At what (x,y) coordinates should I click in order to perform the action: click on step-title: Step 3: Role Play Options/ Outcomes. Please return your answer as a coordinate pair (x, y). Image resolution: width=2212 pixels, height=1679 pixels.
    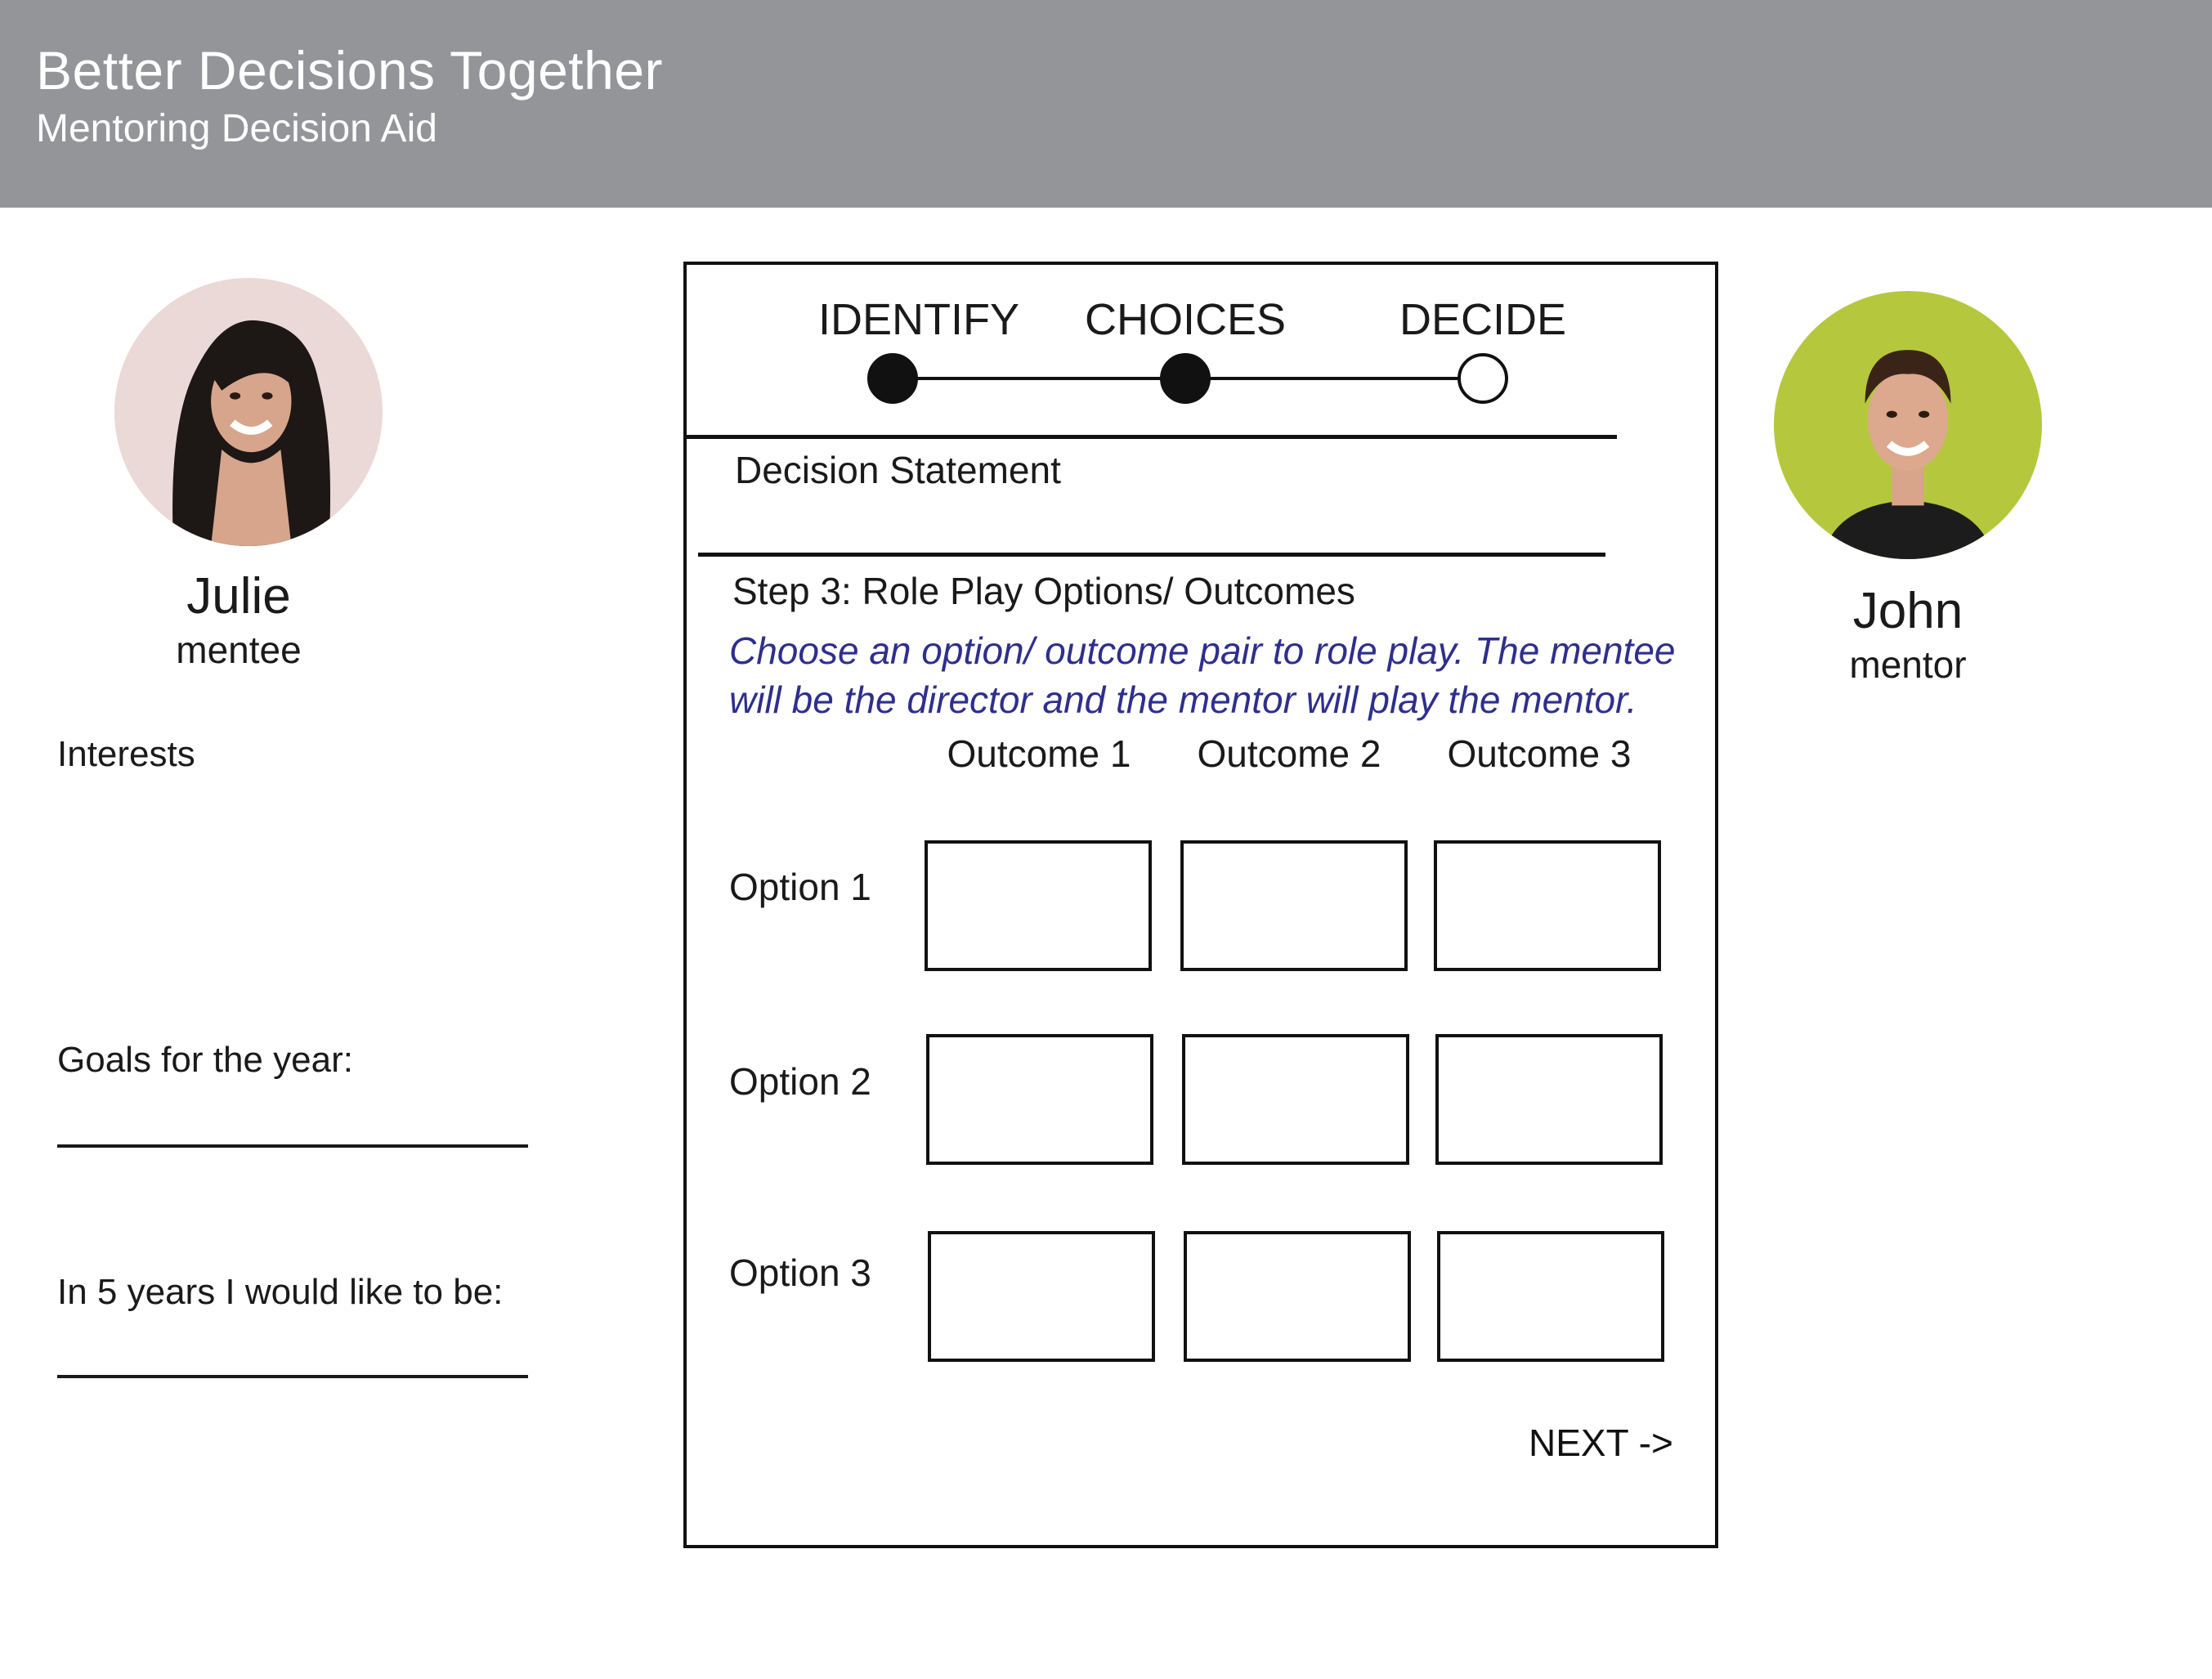
    Looking at the image, I should click on (1043, 591).